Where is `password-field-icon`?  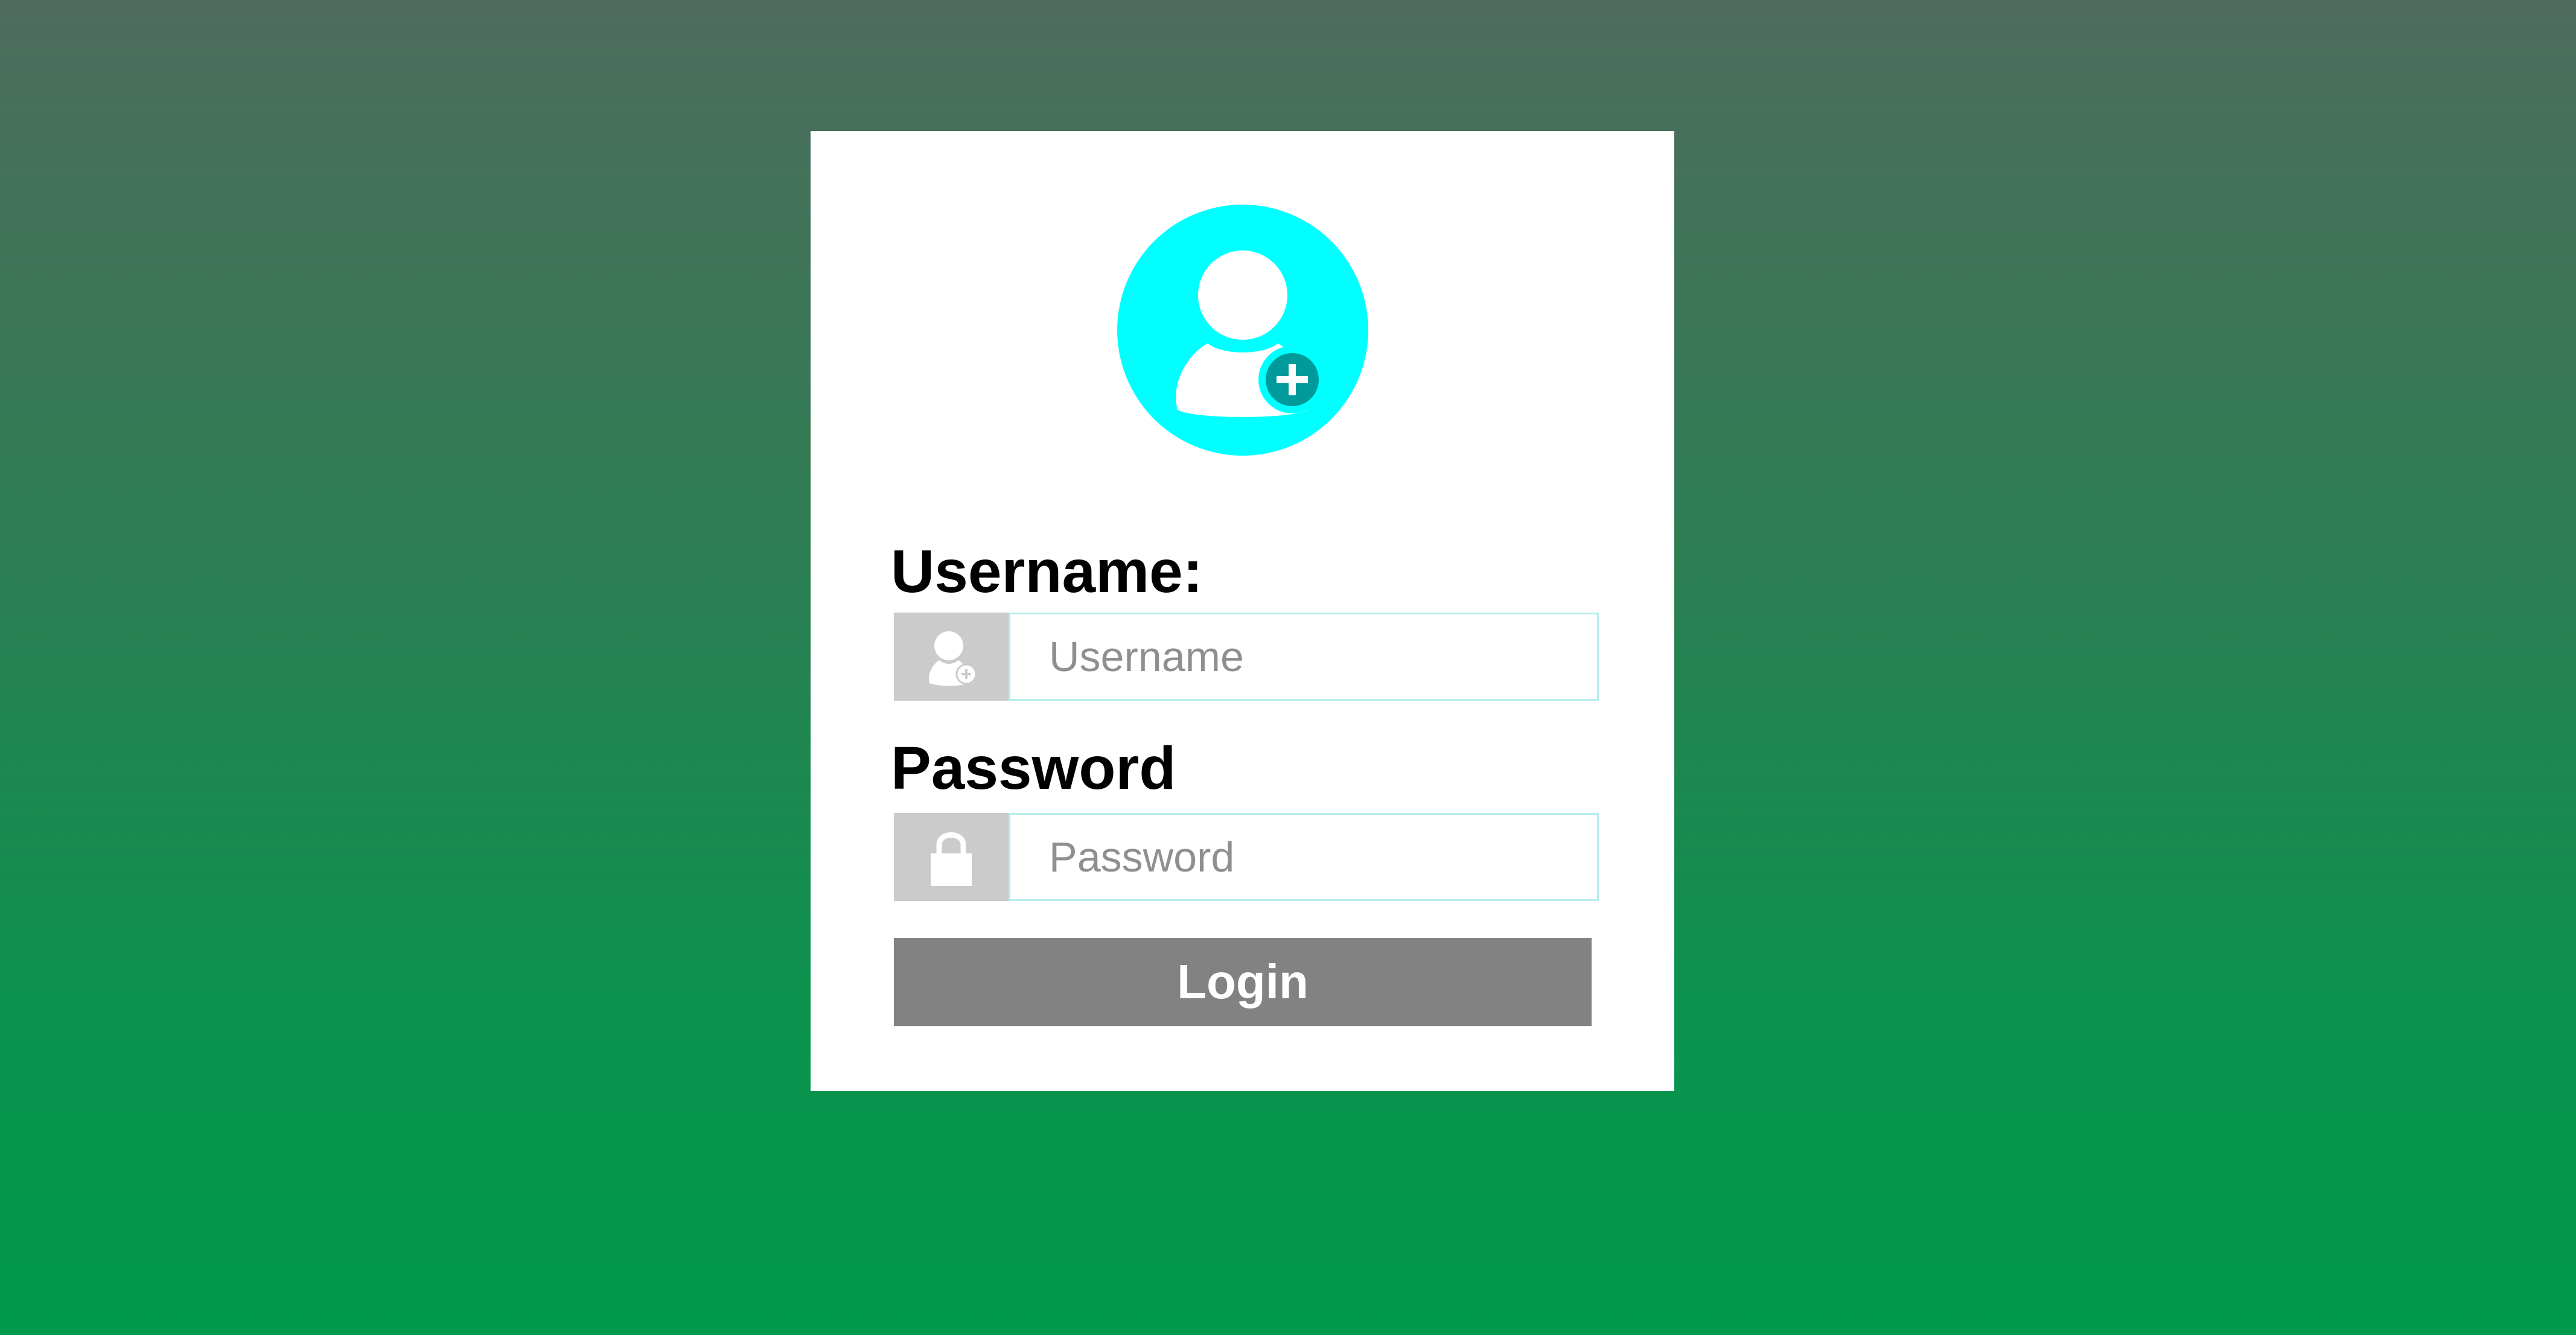
password-field-icon is located at coordinates (951, 857).